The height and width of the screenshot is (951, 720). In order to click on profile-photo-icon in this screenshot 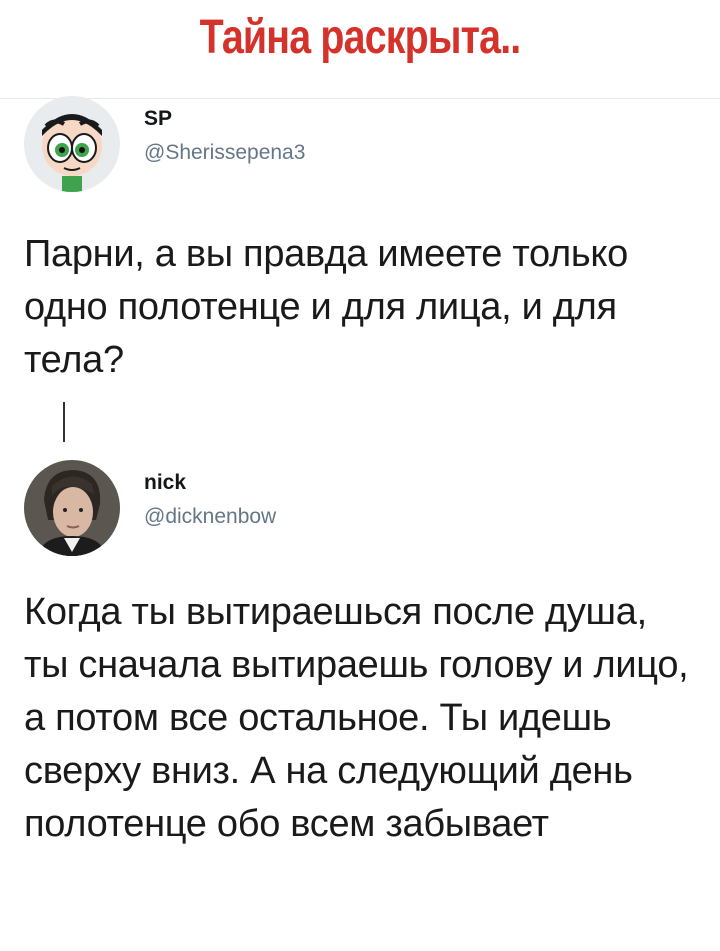, I will do `click(72, 508)`.